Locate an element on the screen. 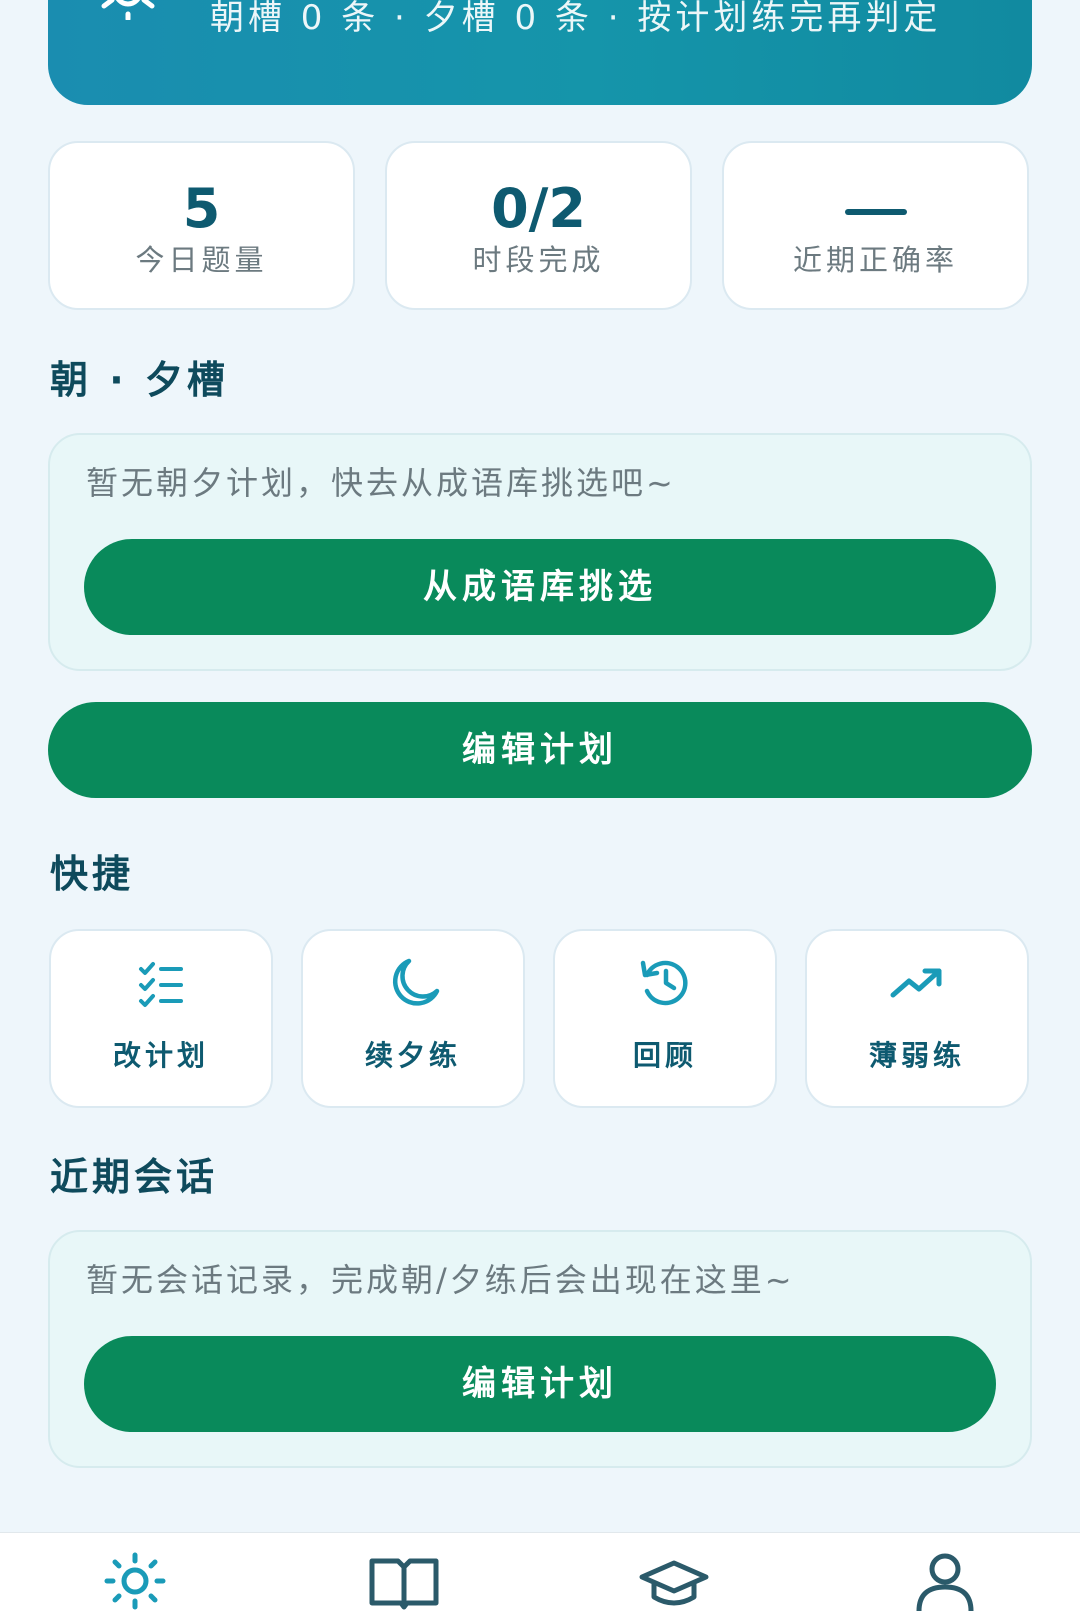  quick-continue-evening: 续夕练 is located at coordinates (413, 1018).